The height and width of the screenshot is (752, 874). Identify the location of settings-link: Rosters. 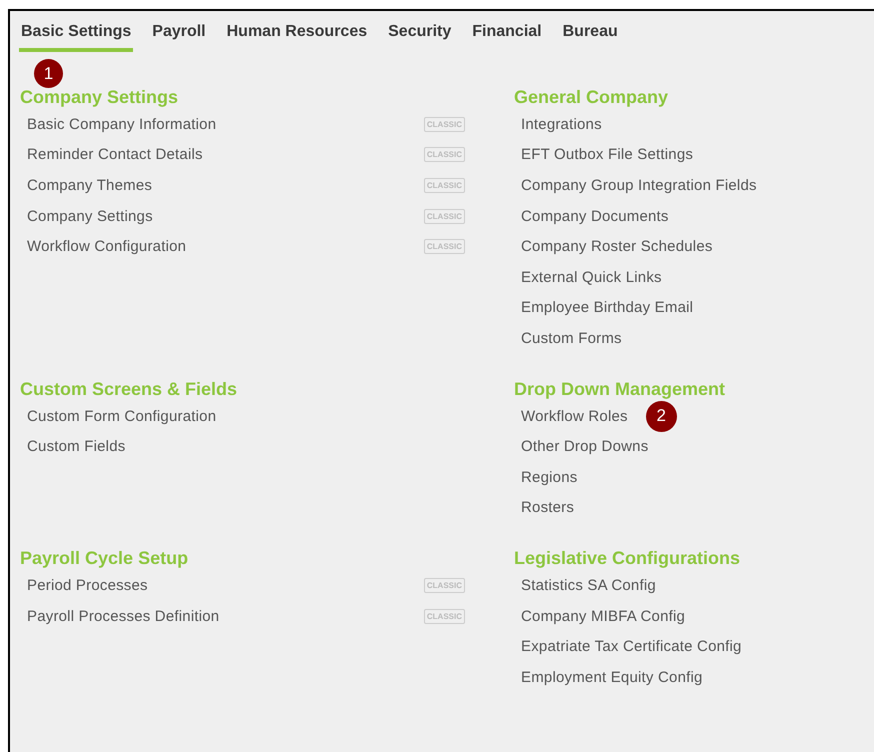
(547, 507).